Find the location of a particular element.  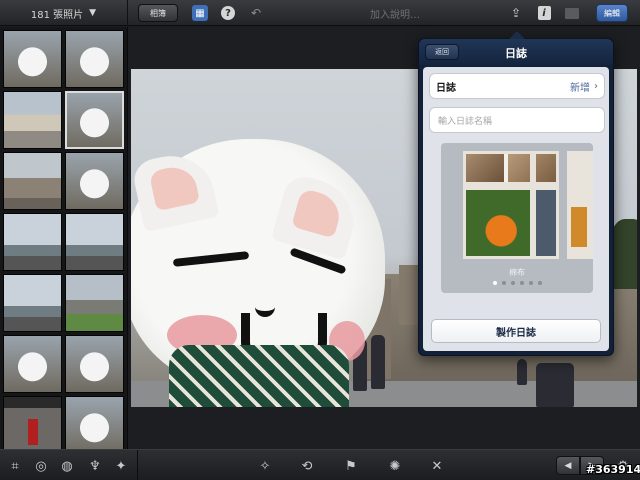

brush-icon: ♆ is located at coordinates (95, 466).